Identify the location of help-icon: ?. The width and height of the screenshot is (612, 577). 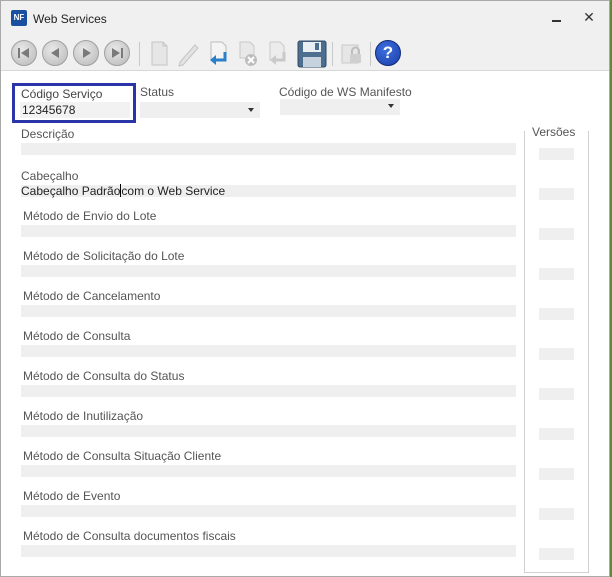
(388, 53).